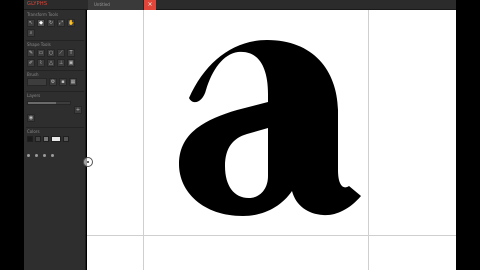 The height and width of the screenshot is (270, 480). Describe the element at coordinates (240, 5) in the screenshot. I see `title-bar: GLYPHS Untitled ×` at that location.